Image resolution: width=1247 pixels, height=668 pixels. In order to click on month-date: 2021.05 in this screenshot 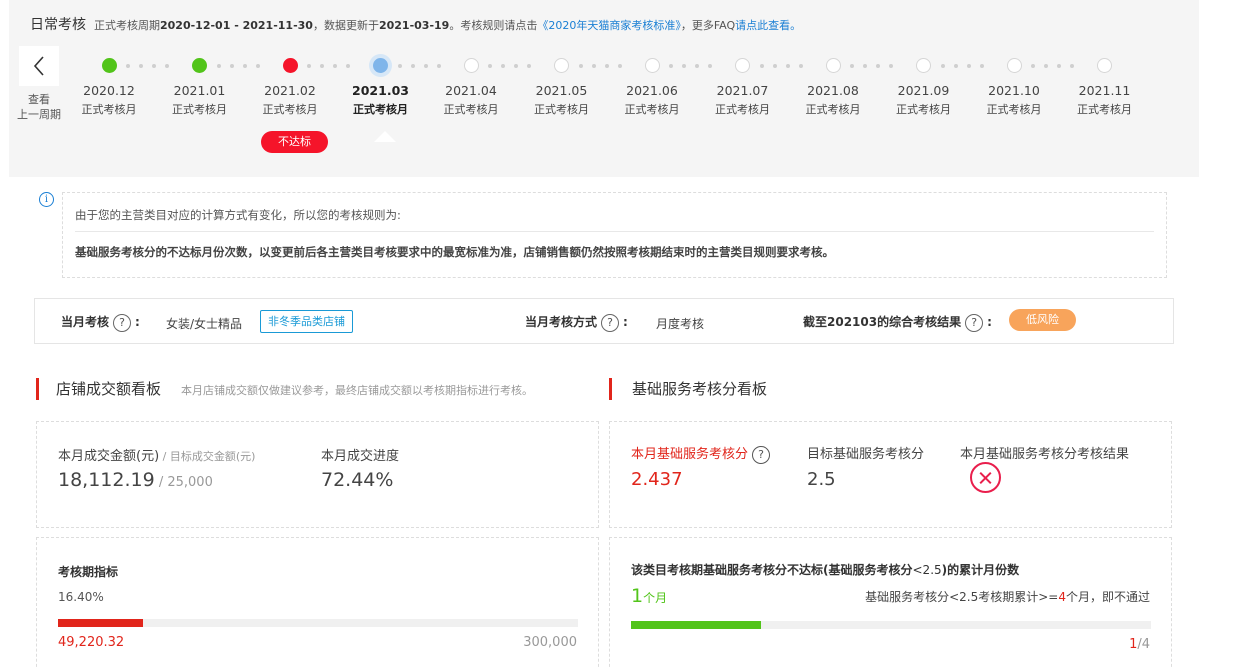, I will do `click(561, 90)`.